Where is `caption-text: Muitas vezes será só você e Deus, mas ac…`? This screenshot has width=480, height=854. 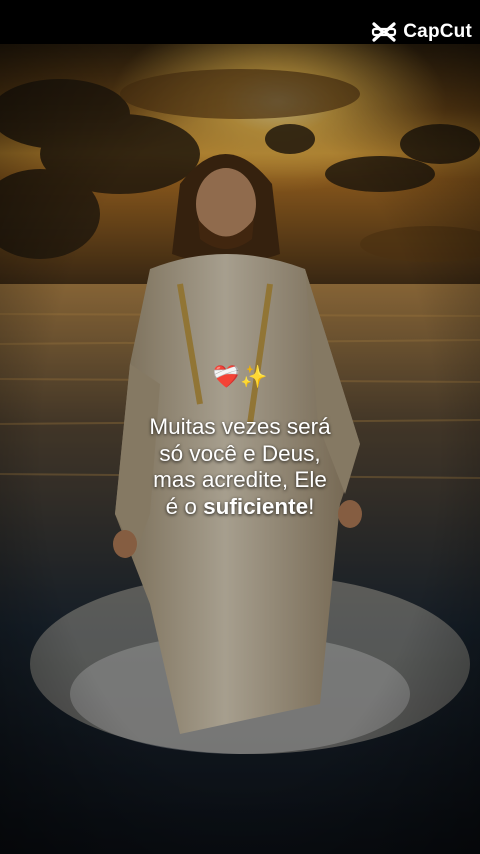 caption-text: Muitas vezes será só você e Deus, mas ac… is located at coordinates (240, 467).